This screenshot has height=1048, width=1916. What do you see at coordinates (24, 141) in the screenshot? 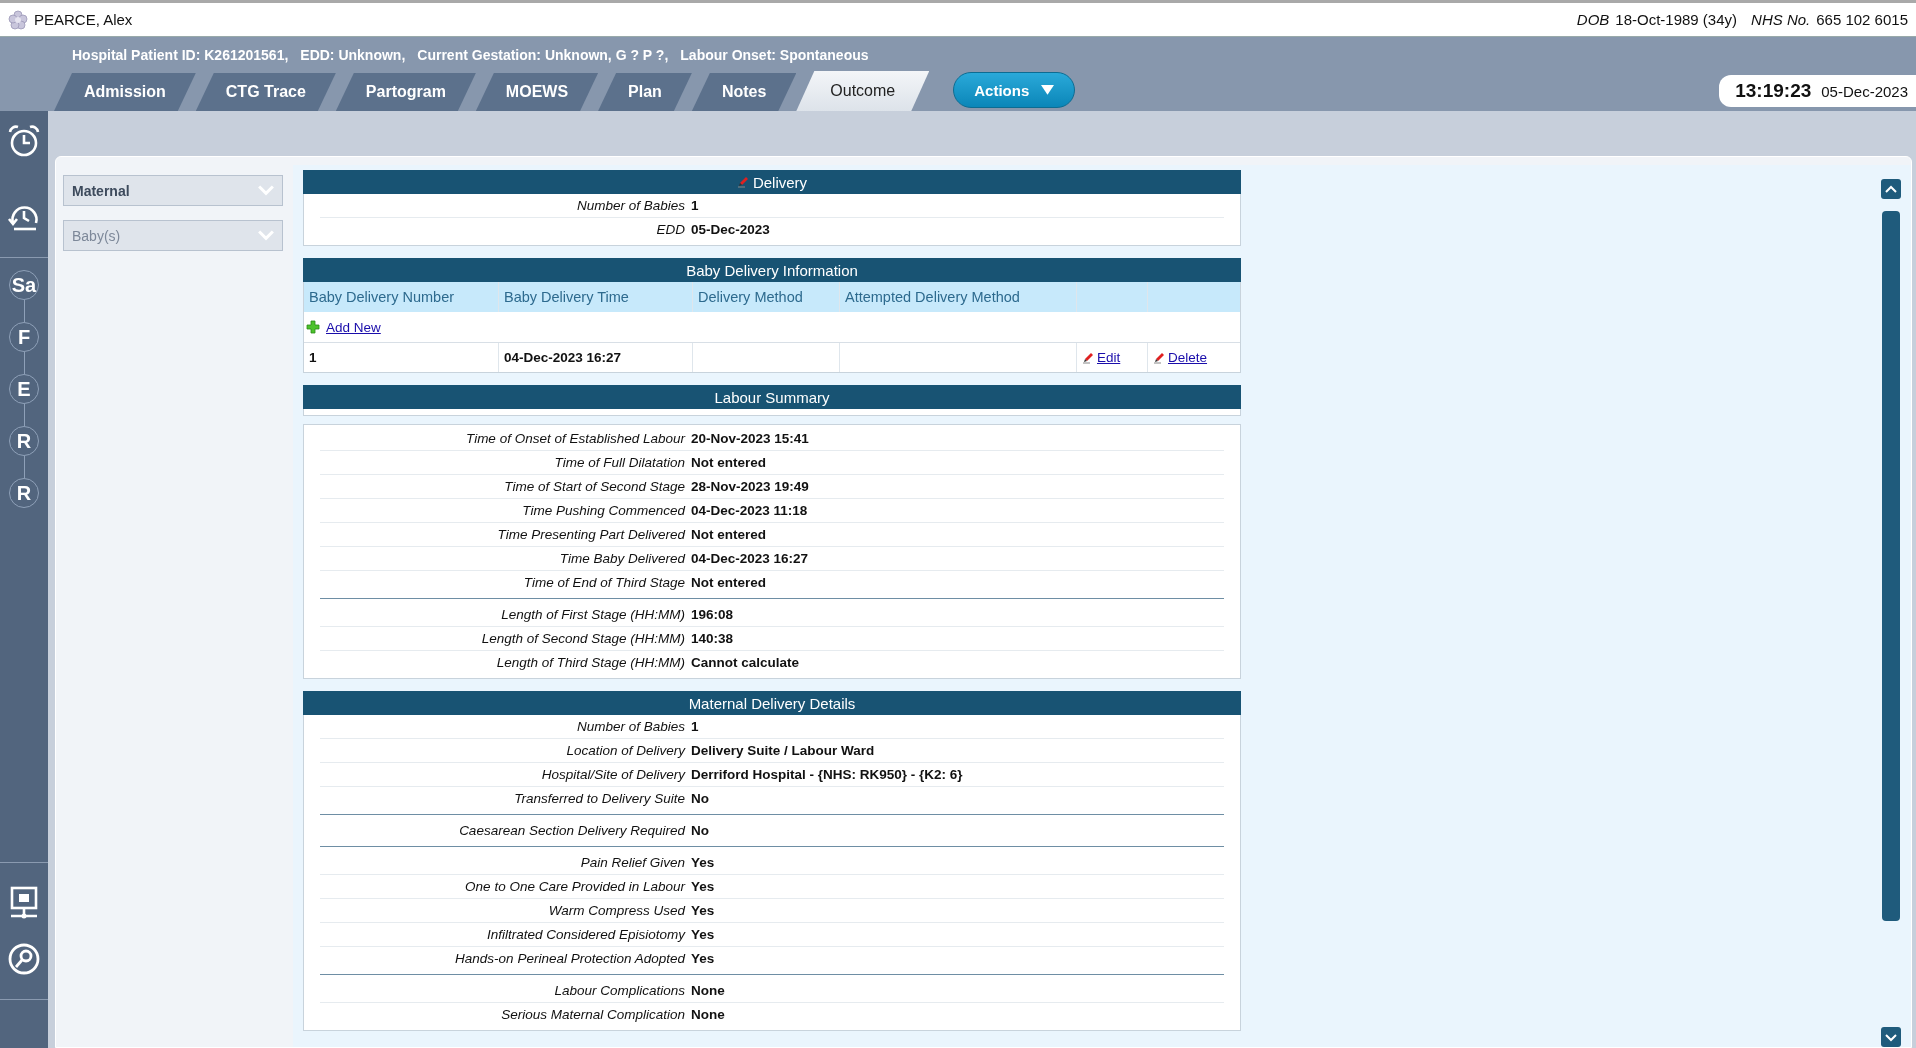
I see `alarm-clock-icon` at bounding box center [24, 141].